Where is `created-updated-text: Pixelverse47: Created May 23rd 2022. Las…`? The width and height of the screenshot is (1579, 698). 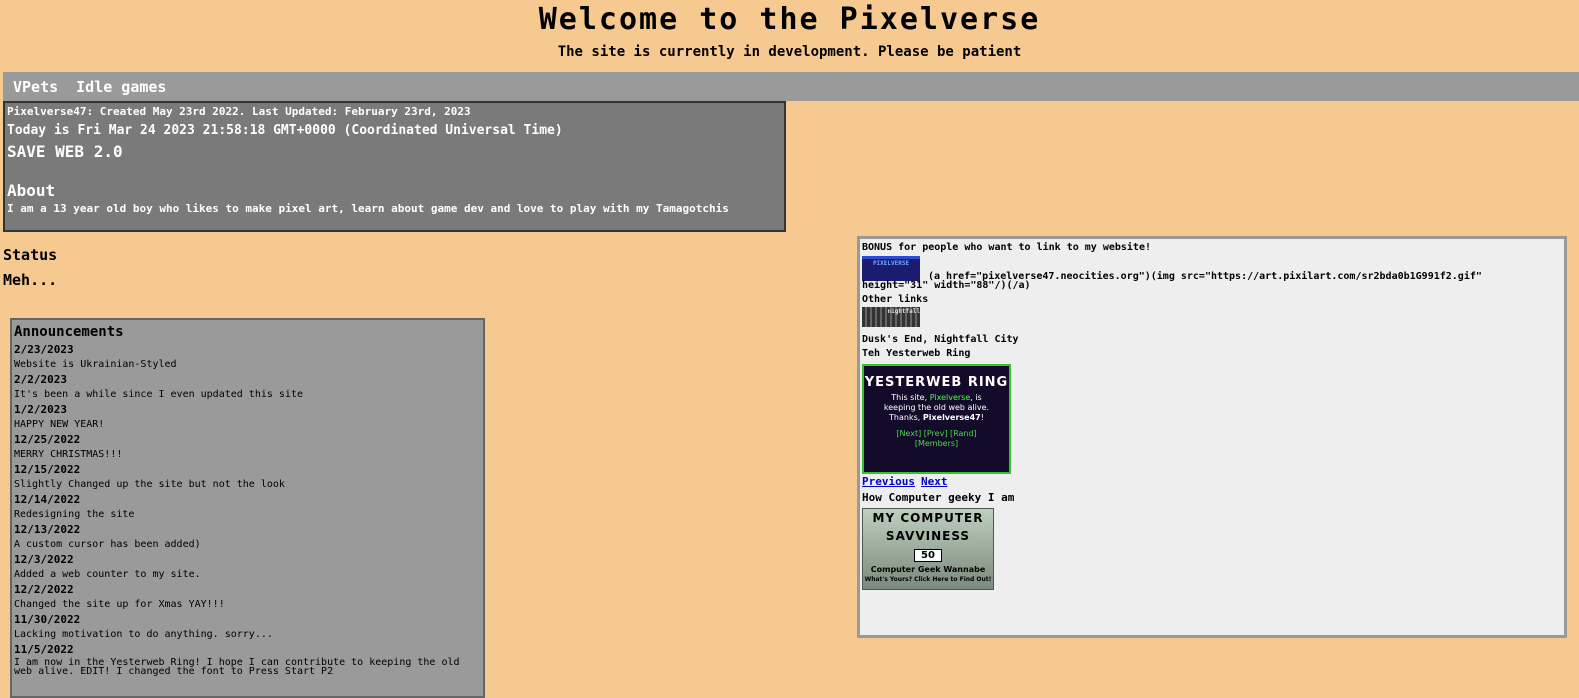
created-updated-text: Pixelverse47: Created May 23rd 2022. Las… is located at coordinates (239, 111).